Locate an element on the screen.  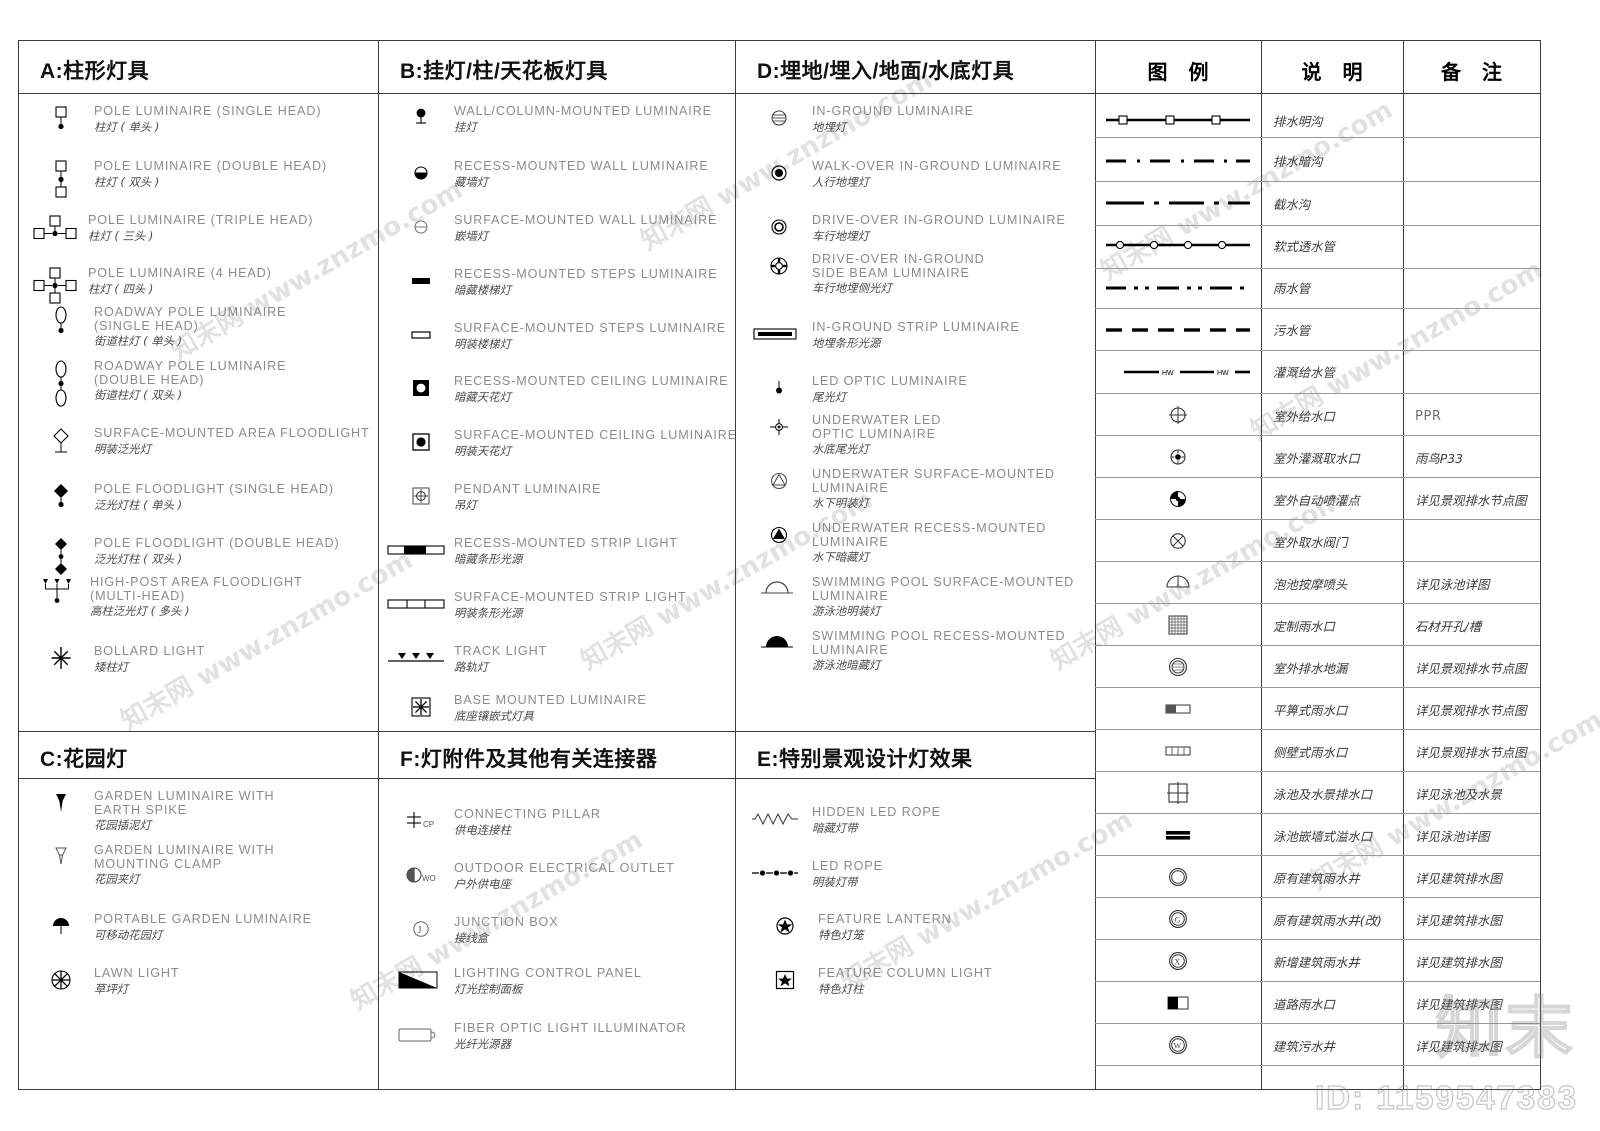
underwater-surface-icon is located at coordinates (779, 481).